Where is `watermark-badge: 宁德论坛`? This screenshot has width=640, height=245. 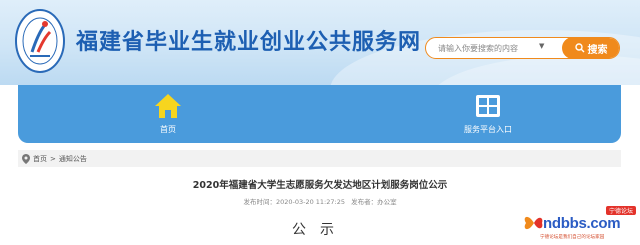
watermark-badge: 宁德论坛 is located at coordinates (621, 210).